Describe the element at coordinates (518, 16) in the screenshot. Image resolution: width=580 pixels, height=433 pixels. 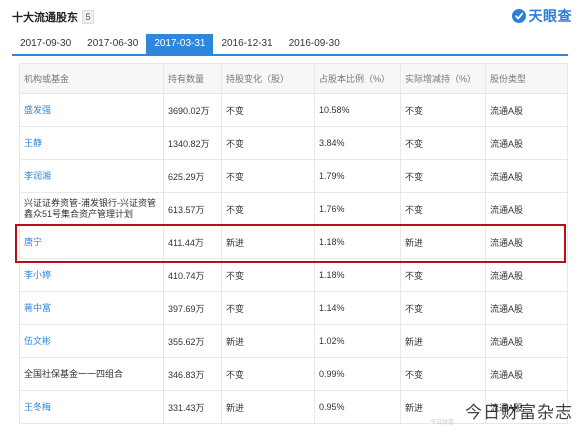
I see `tianyancha-logo-icon` at that location.